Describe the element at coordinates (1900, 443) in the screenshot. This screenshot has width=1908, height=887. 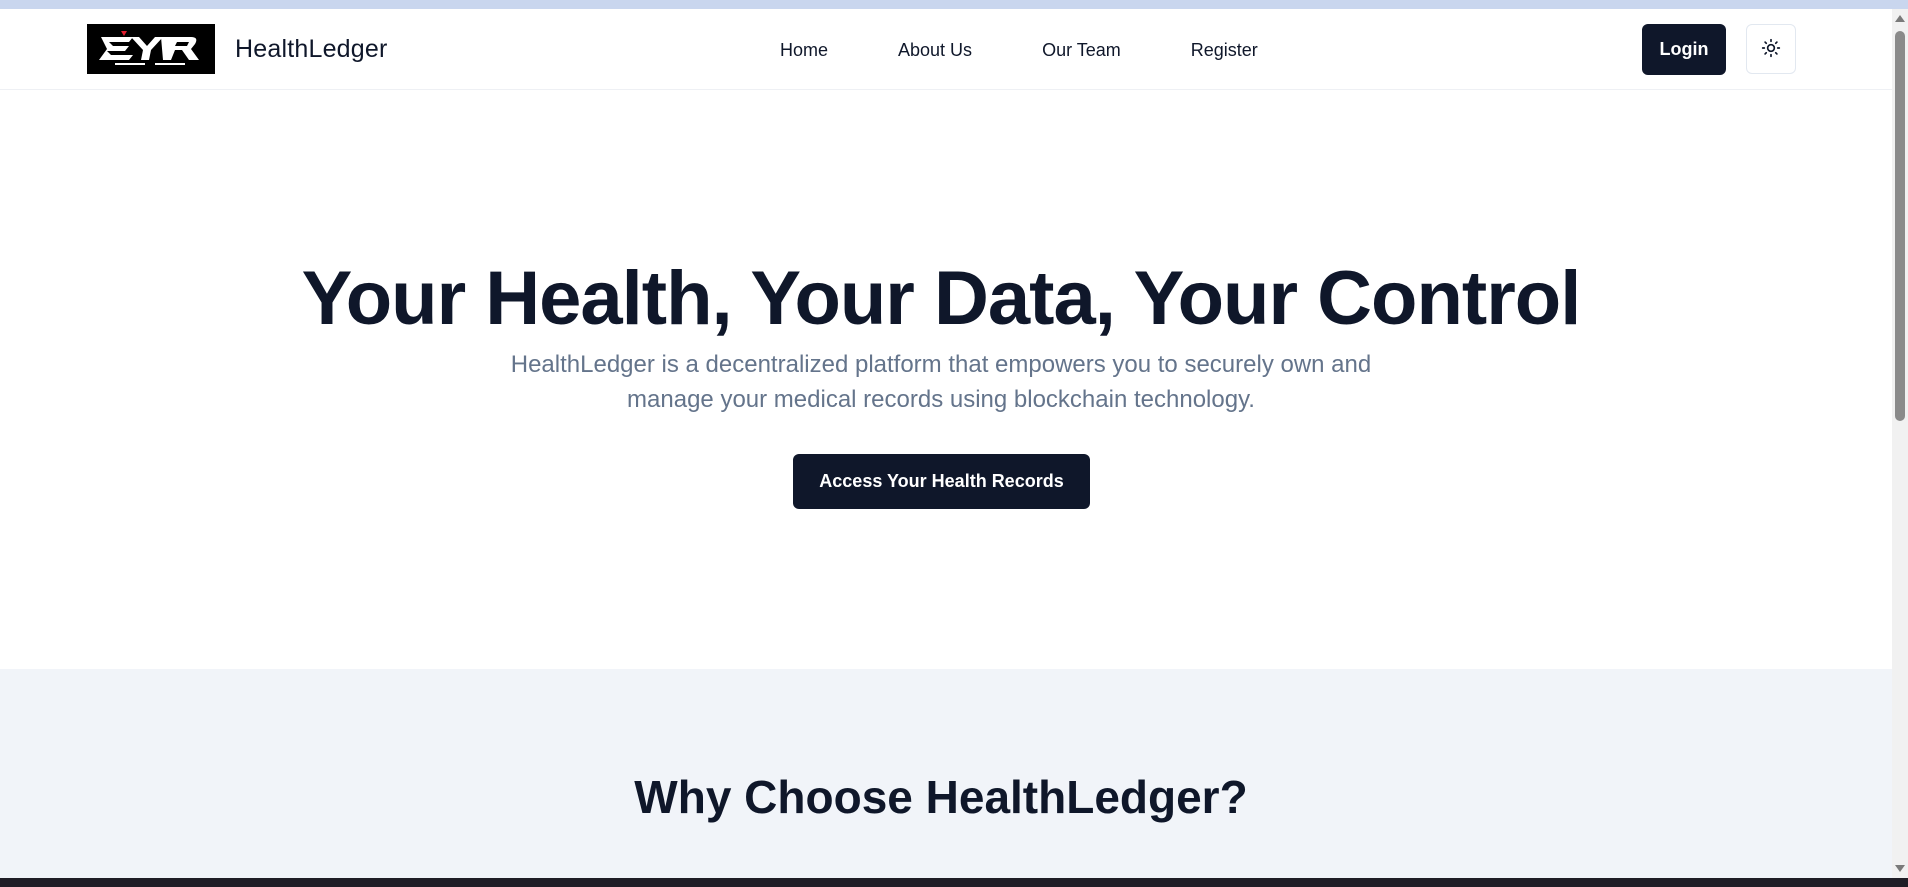
I see `page-scrollbar` at that location.